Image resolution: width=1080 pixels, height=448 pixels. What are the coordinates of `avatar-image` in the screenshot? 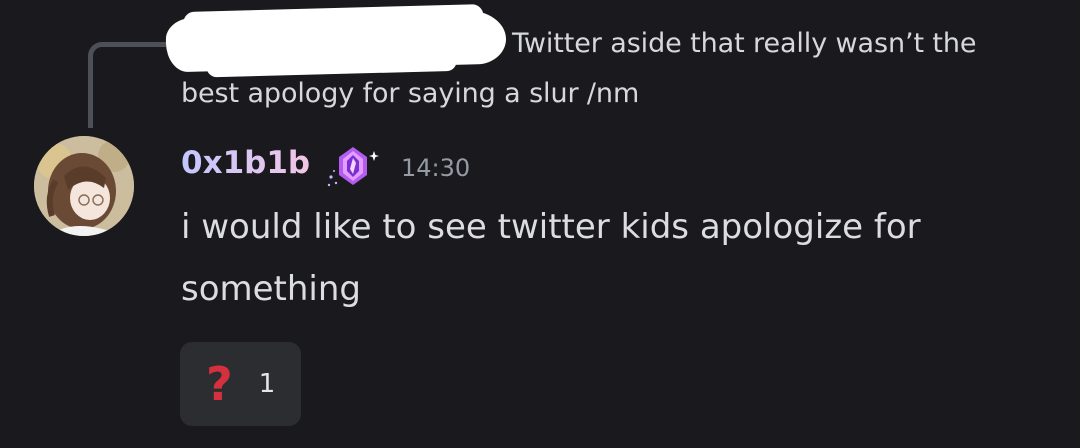 It's located at (84, 186).